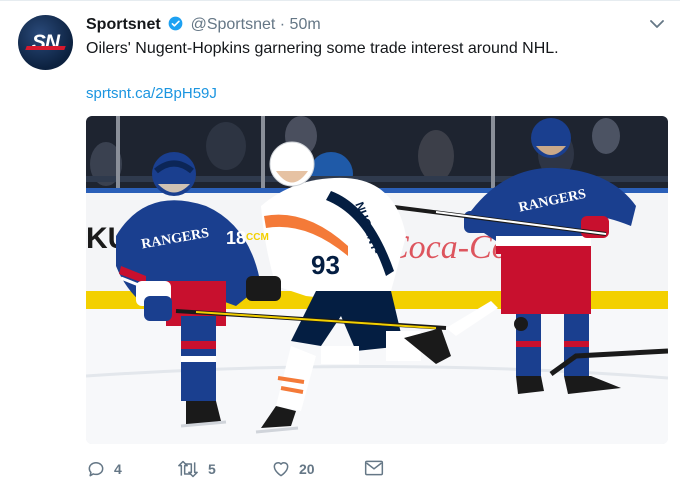 The height and width of the screenshot is (495, 680). I want to click on timestamp: 50m, so click(305, 24).